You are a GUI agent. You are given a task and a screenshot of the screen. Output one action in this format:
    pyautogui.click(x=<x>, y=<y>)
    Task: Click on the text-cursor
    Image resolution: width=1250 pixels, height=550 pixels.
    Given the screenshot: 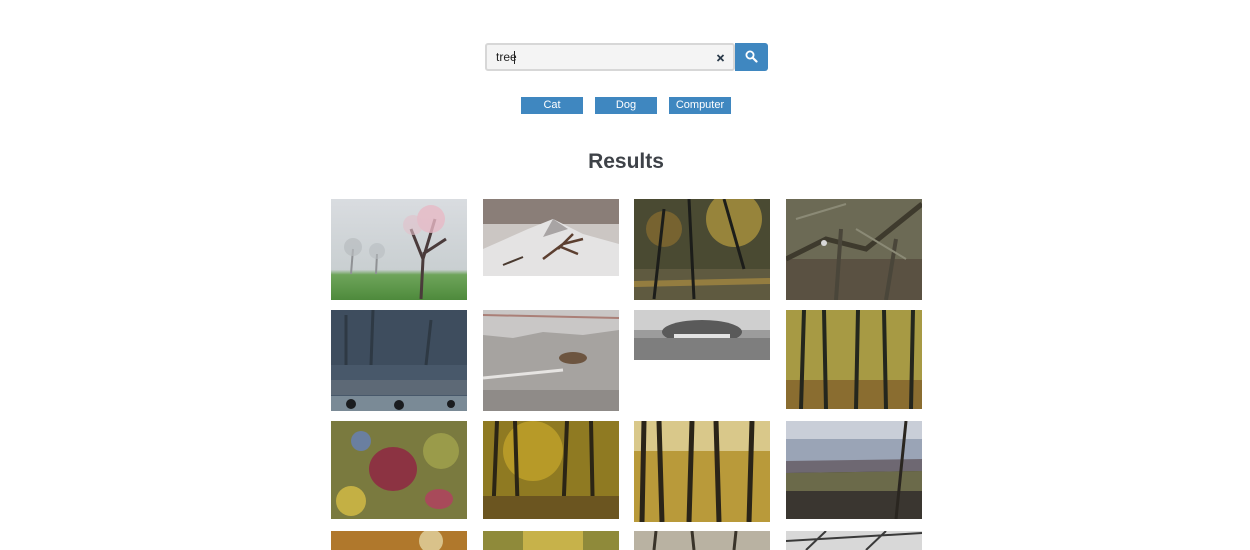 What is the action you would take?
    pyautogui.click(x=514, y=57)
    